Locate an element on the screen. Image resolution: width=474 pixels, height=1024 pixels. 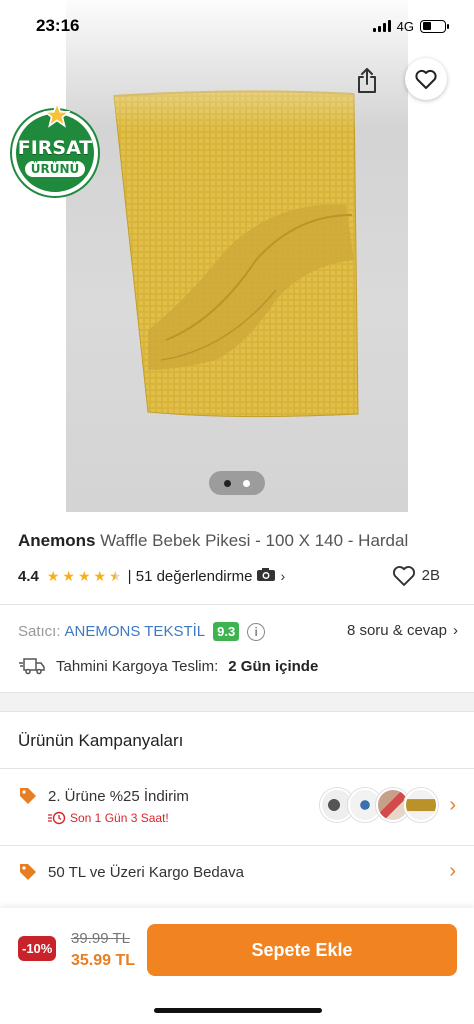
camera-icon is located at coordinates (266, 576).